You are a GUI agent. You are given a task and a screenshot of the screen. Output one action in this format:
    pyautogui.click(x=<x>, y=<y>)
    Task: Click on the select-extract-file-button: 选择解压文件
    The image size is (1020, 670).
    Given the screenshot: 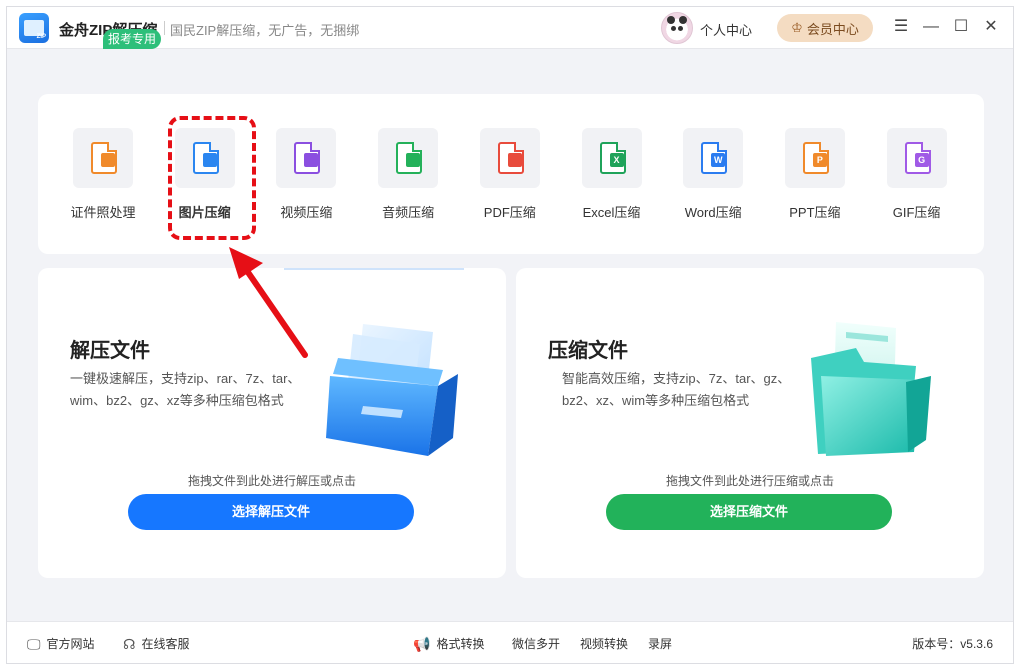 What is the action you would take?
    pyautogui.click(x=271, y=512)
    